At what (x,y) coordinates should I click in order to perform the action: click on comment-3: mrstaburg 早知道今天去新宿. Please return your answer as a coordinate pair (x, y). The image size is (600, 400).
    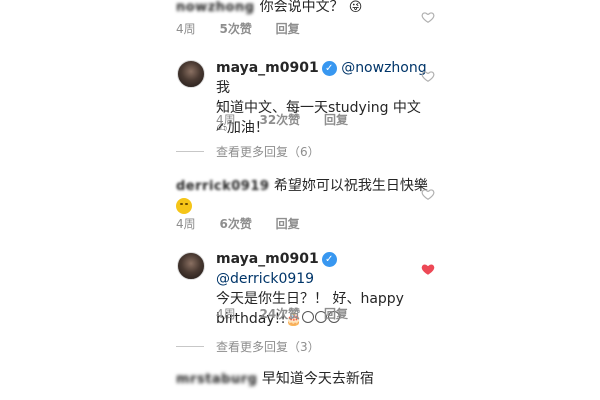
    Looking at the image, I should click on (275, 379).